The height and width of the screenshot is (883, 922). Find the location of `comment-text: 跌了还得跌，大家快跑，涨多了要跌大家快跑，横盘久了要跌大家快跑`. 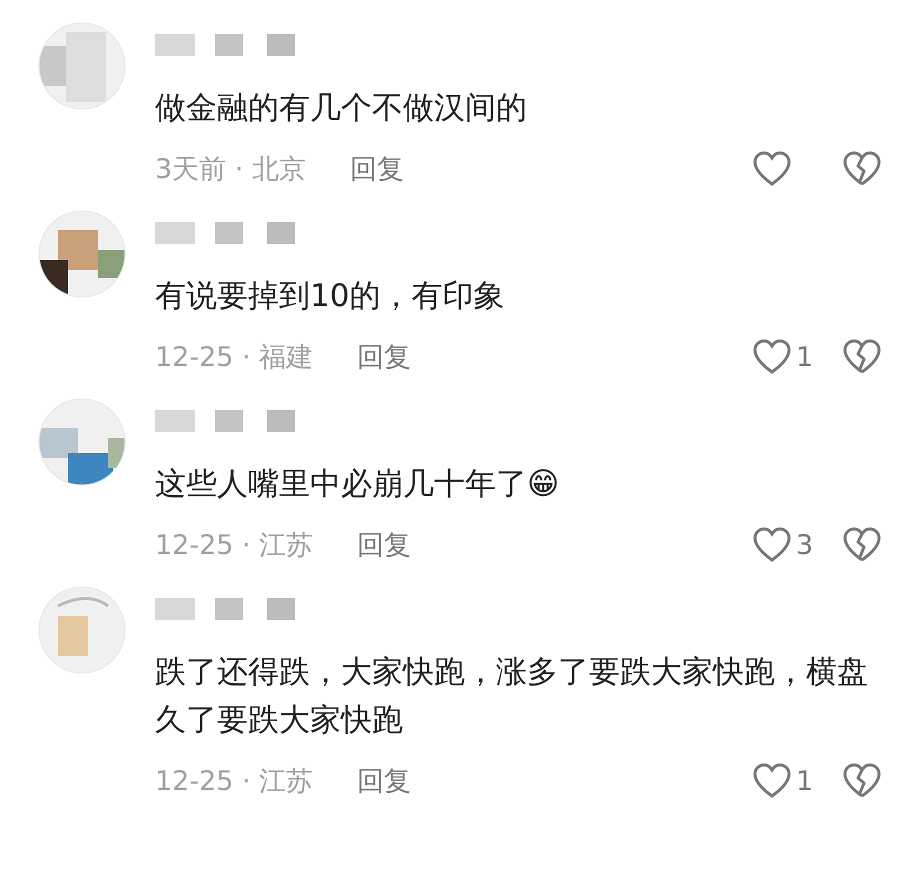

comment-text: 跌了还得跌，大家快跑，涨多了要跌大家快跑，横盘久了要跌大家快跑 is located at coordinates (512, 696).